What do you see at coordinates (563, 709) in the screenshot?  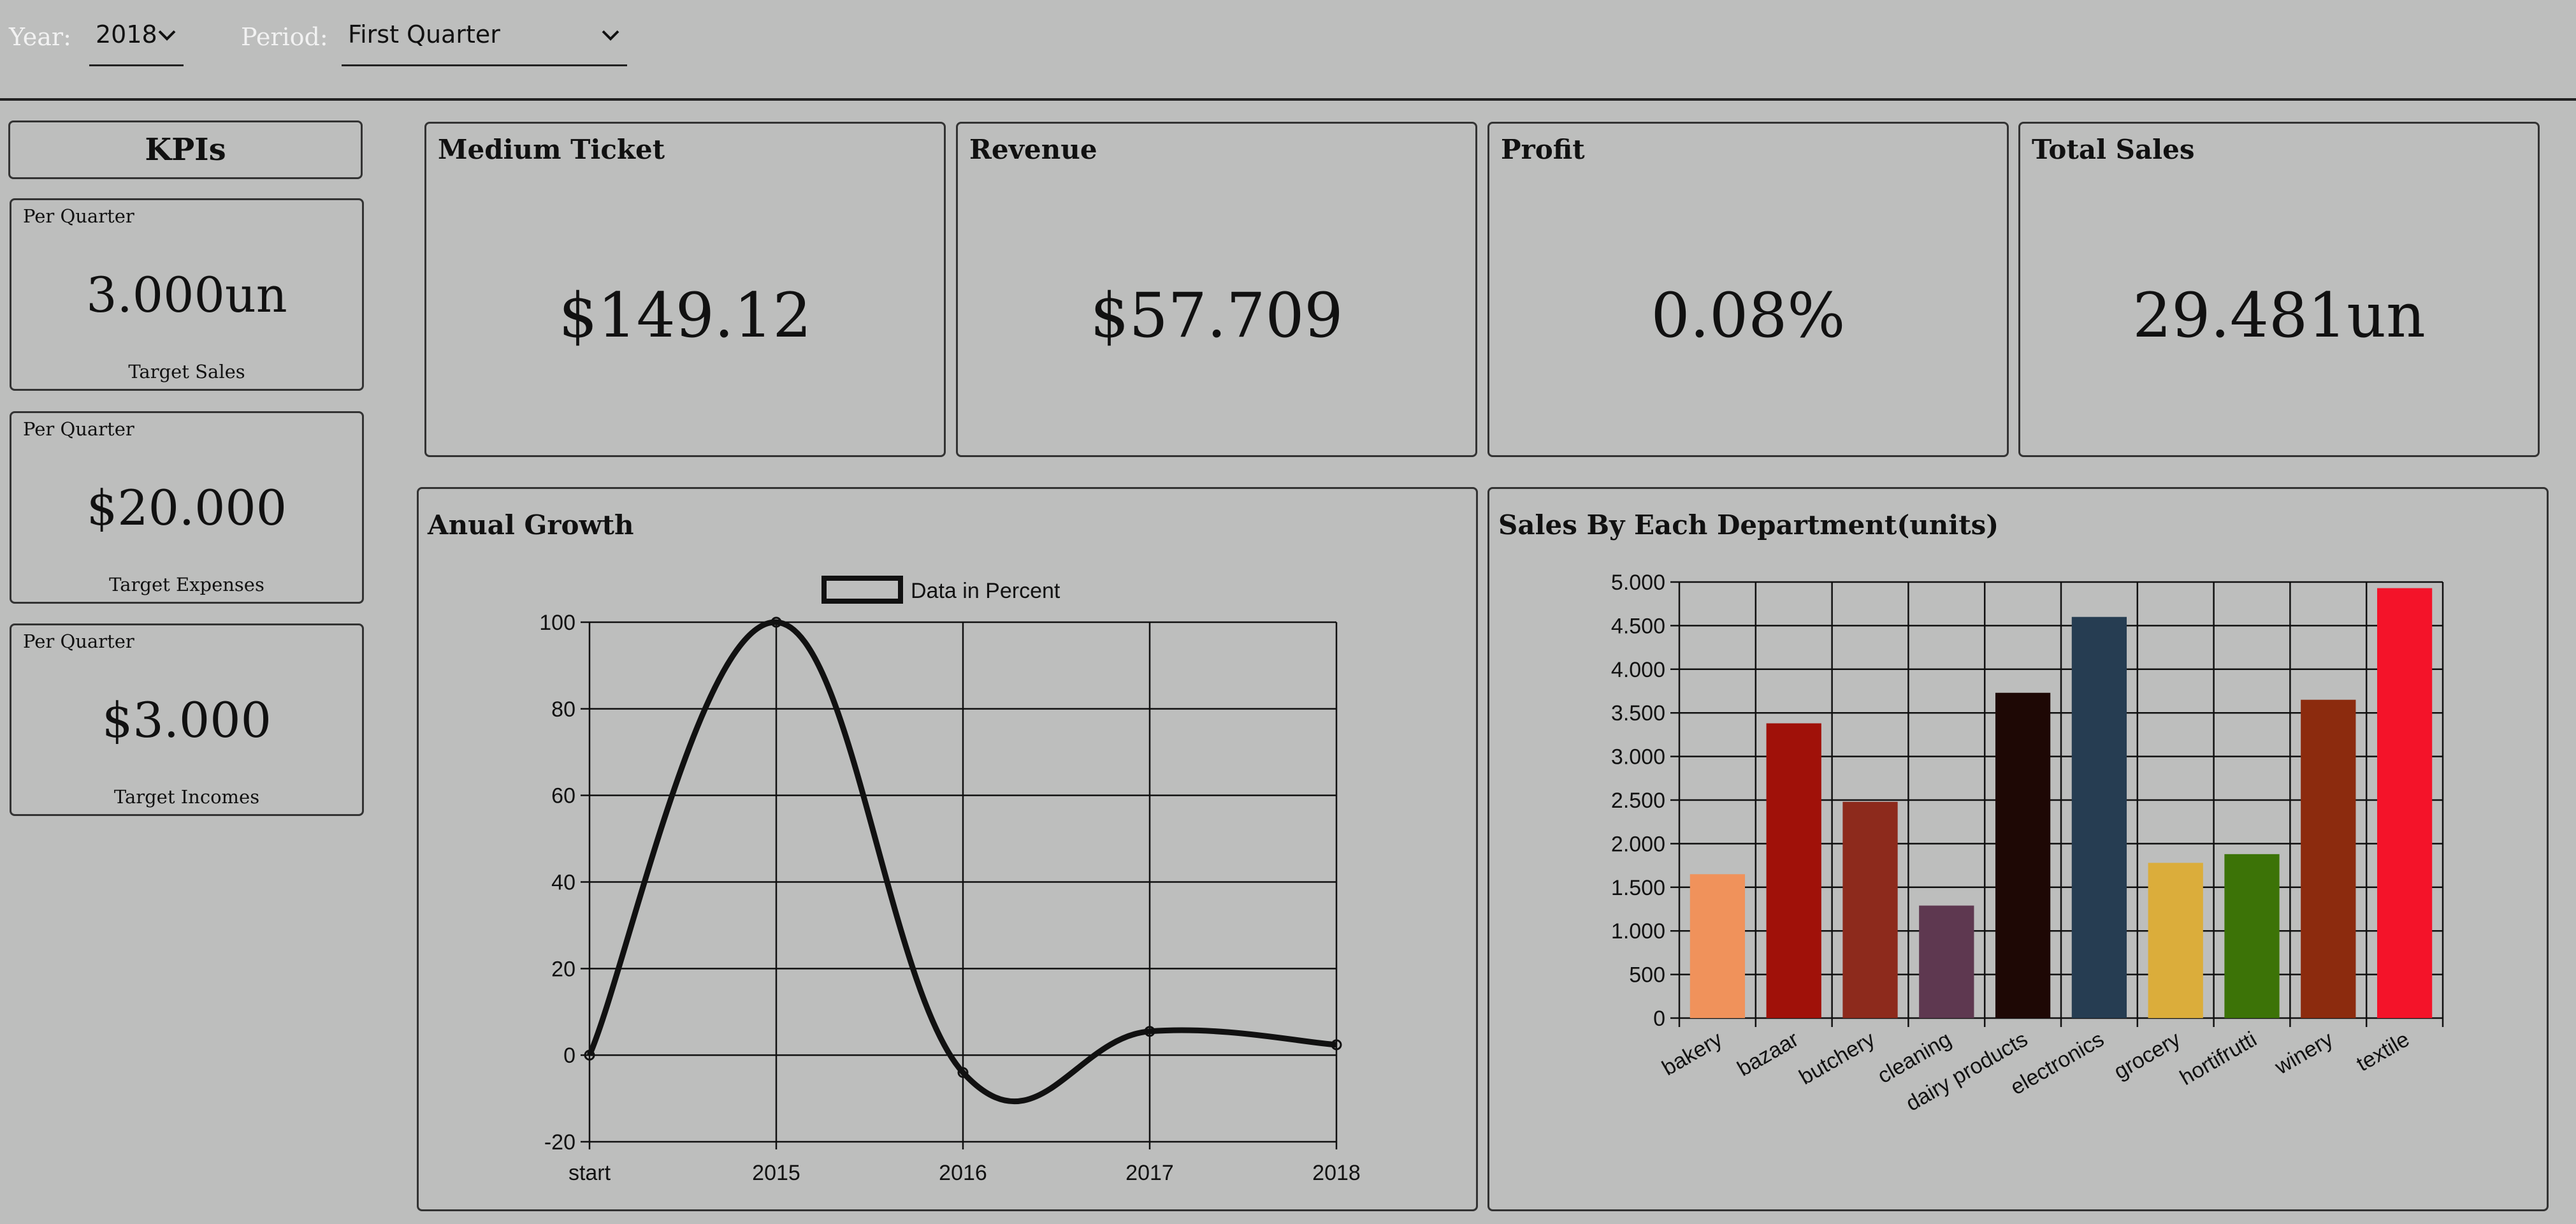 I see `y-tick-label: 80` at bounding box center [563, 709].